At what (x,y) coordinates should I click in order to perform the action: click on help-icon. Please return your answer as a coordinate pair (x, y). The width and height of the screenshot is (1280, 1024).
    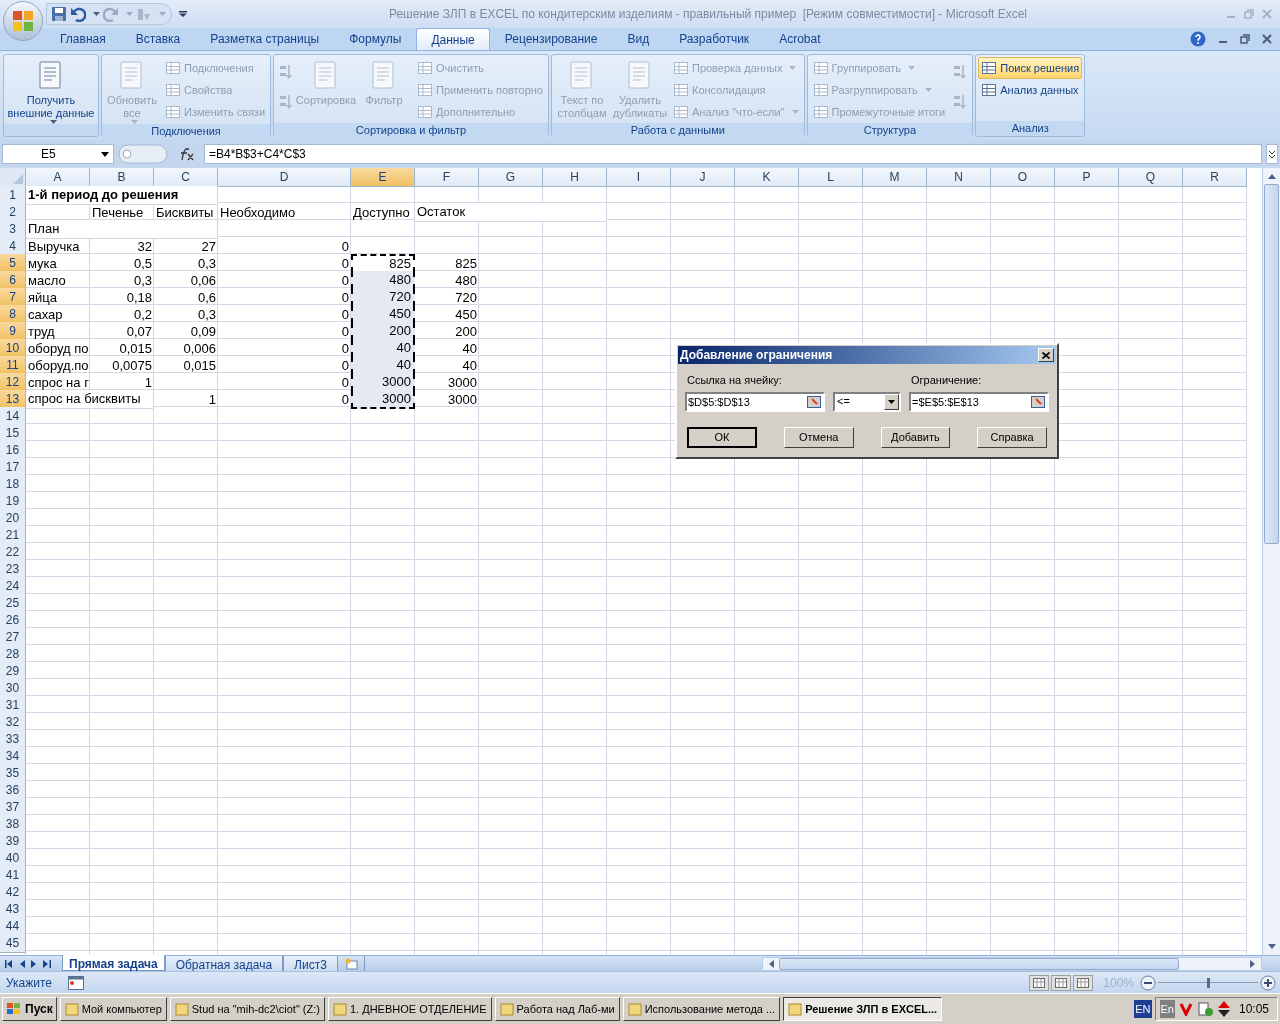
    Looking at the image, I should click on (1198, 39).